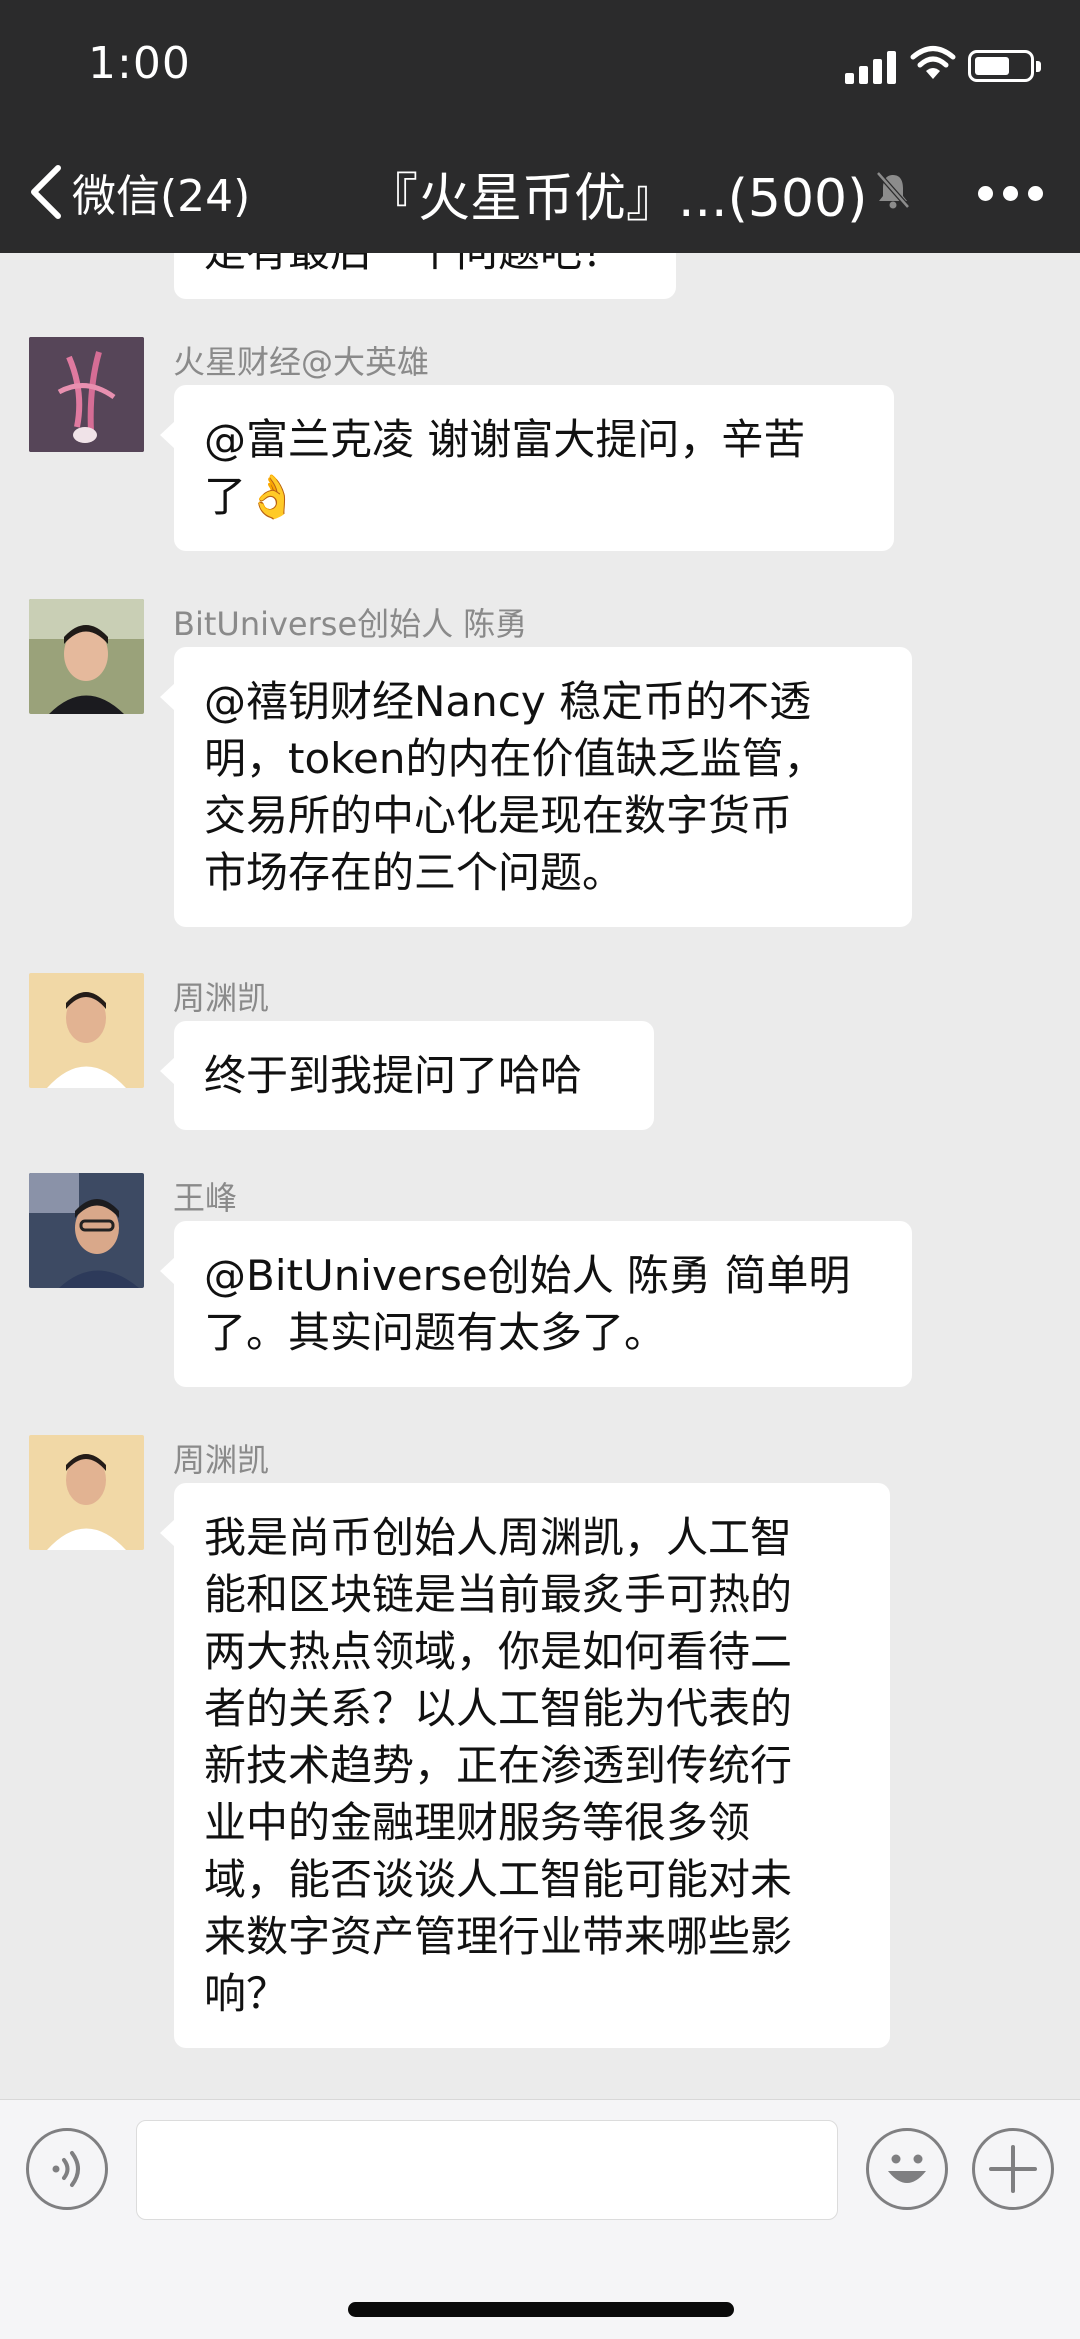 This screenshot has height=2339, width=1080. I want to click on emoji-icon, so click(907, 2168).